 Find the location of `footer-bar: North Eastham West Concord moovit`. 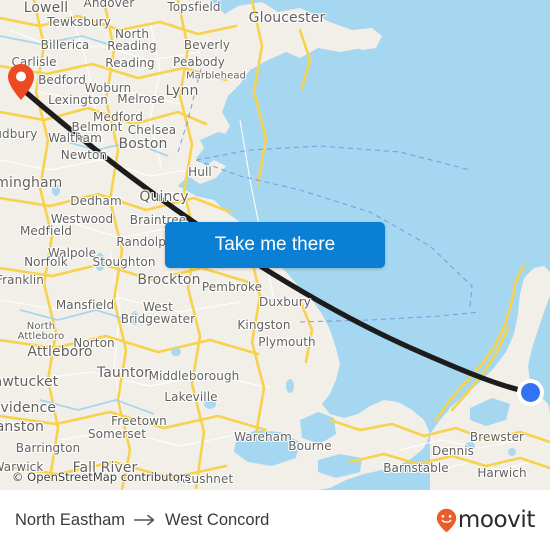

footer-bar: North Eastham West Concord moovit is located at coordinates (275, 520).